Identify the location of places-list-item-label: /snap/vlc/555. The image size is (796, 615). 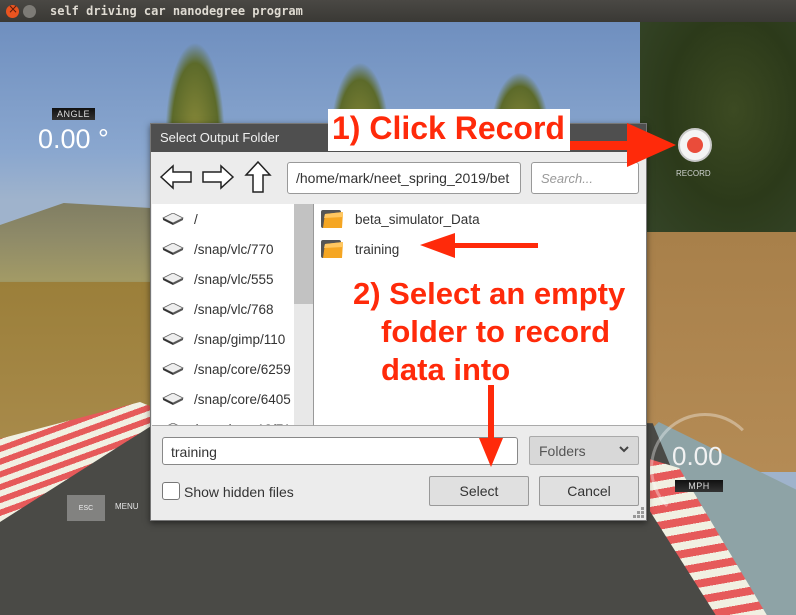
(234, 279).